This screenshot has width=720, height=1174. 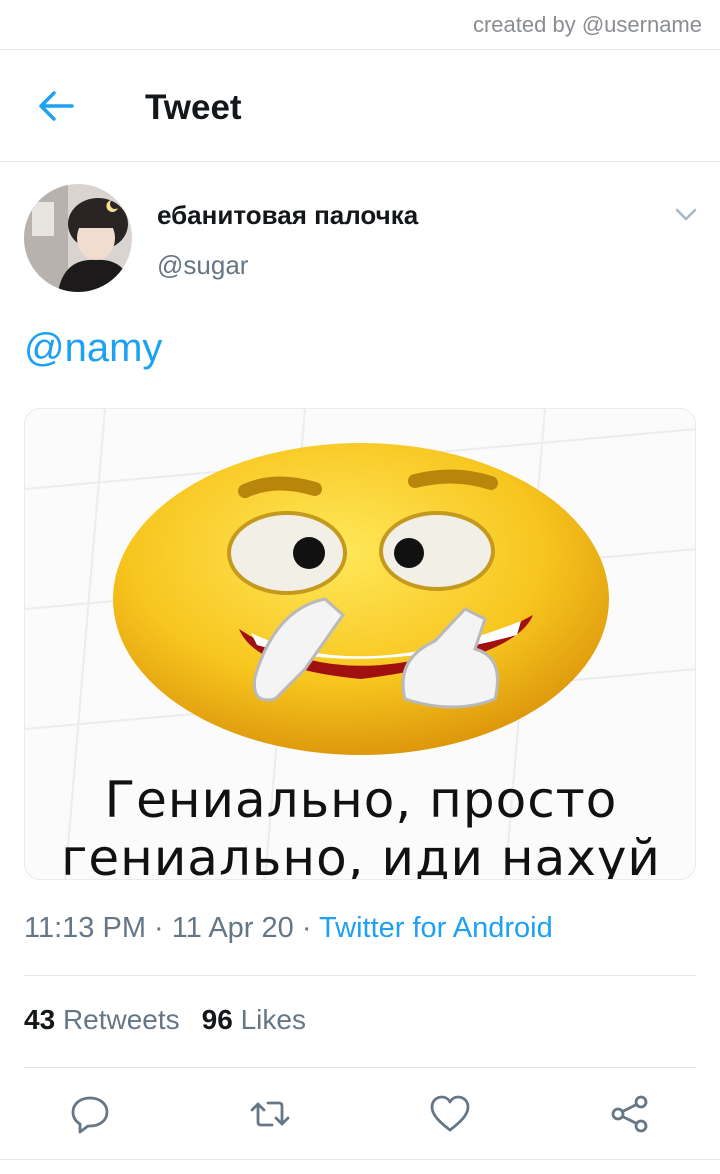 I want to click on reply-icon, so click(x=90, y=1115).